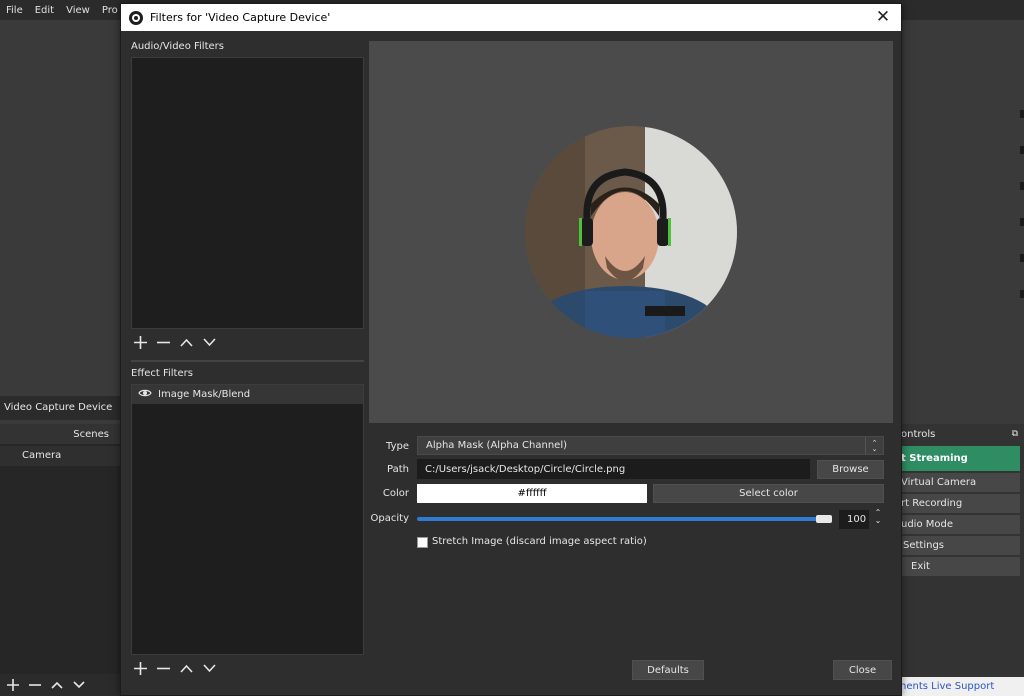 The height and width of the screenshot is (696, 1024). I want to click on effect-filters-toolbar, so click(175, 668).